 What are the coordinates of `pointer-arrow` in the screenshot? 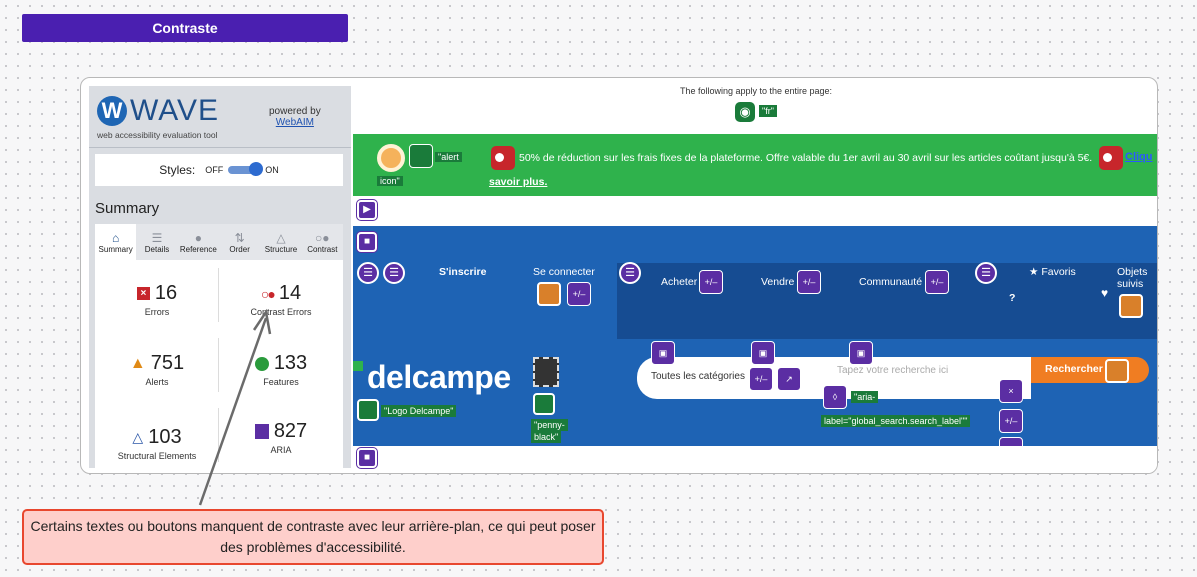 It's located at (235, 407).